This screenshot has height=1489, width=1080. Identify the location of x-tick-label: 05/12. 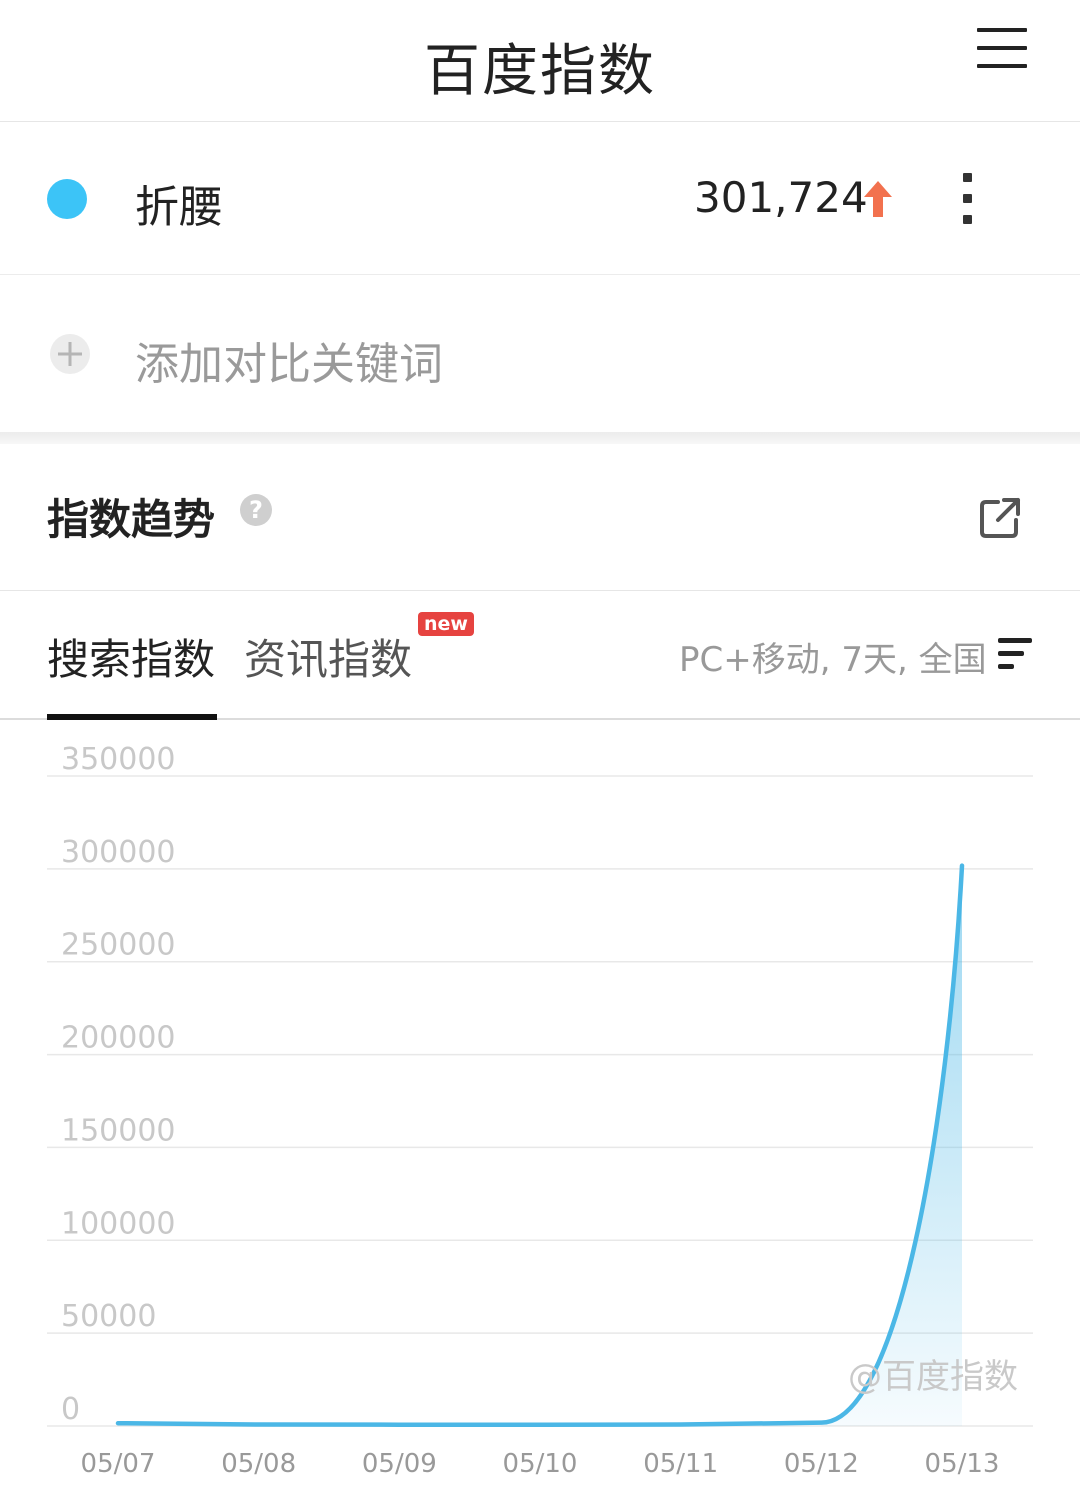
(821, 1464).